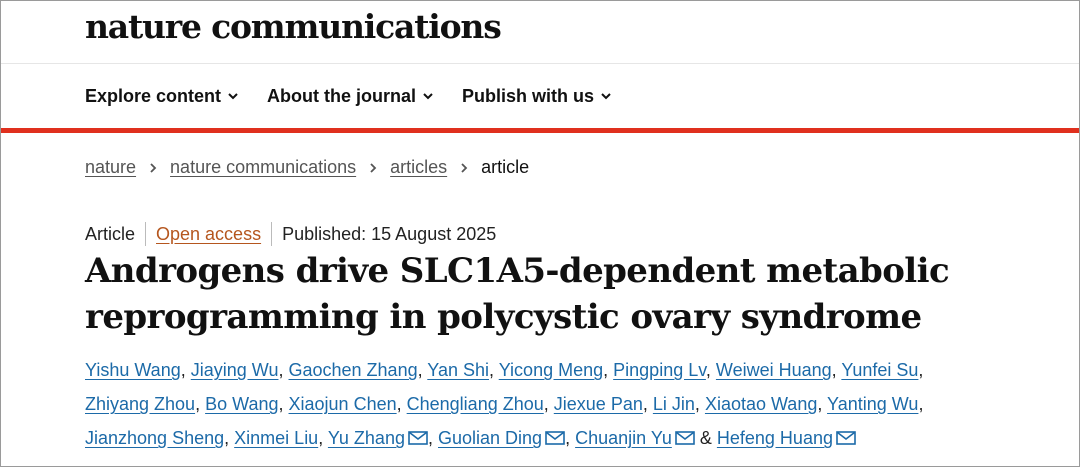  I want to click on author-link: Yunfei Su, so click(879, 370).